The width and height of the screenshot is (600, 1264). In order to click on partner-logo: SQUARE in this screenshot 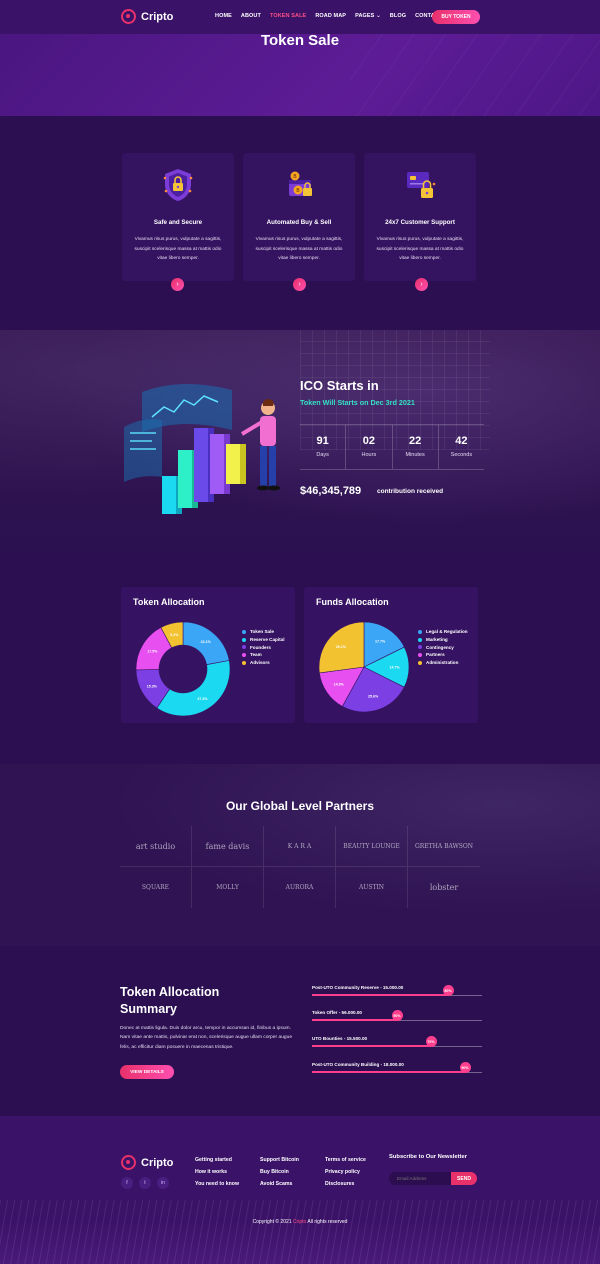, I will do `click(156, 887)`.